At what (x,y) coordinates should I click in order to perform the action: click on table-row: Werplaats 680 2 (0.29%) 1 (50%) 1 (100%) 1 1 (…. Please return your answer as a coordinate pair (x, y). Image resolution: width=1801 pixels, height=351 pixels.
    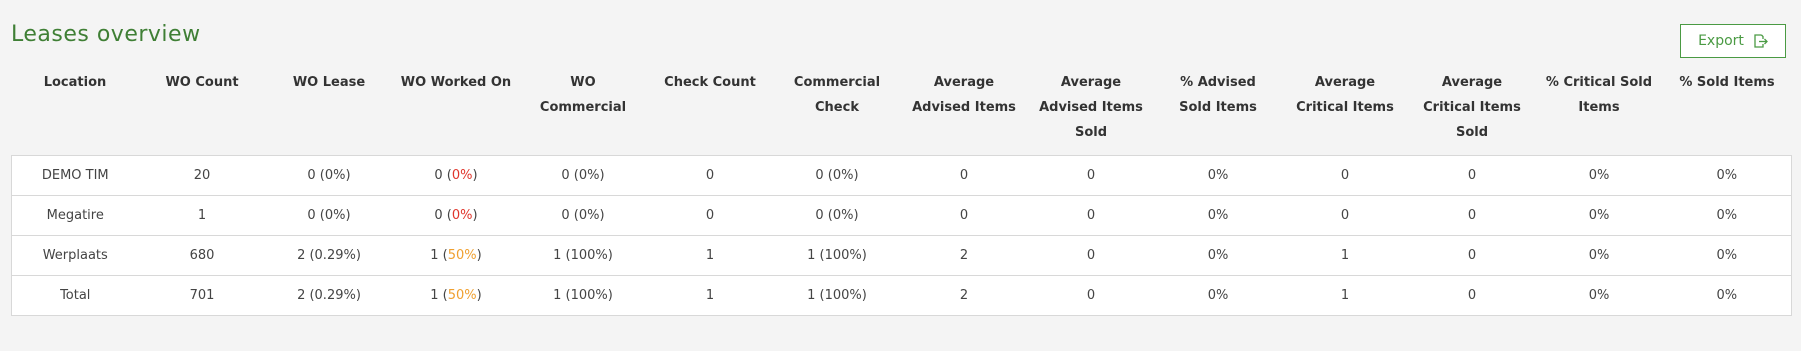
    Looking at the image, I should click on (901, 255).